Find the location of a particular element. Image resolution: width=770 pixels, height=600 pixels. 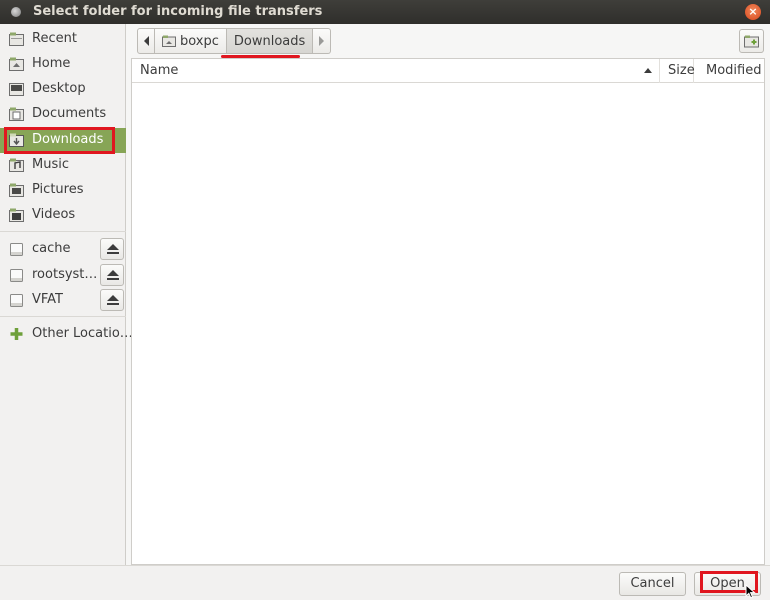

sort-ascending-icon is located at coordinates (648, 70).